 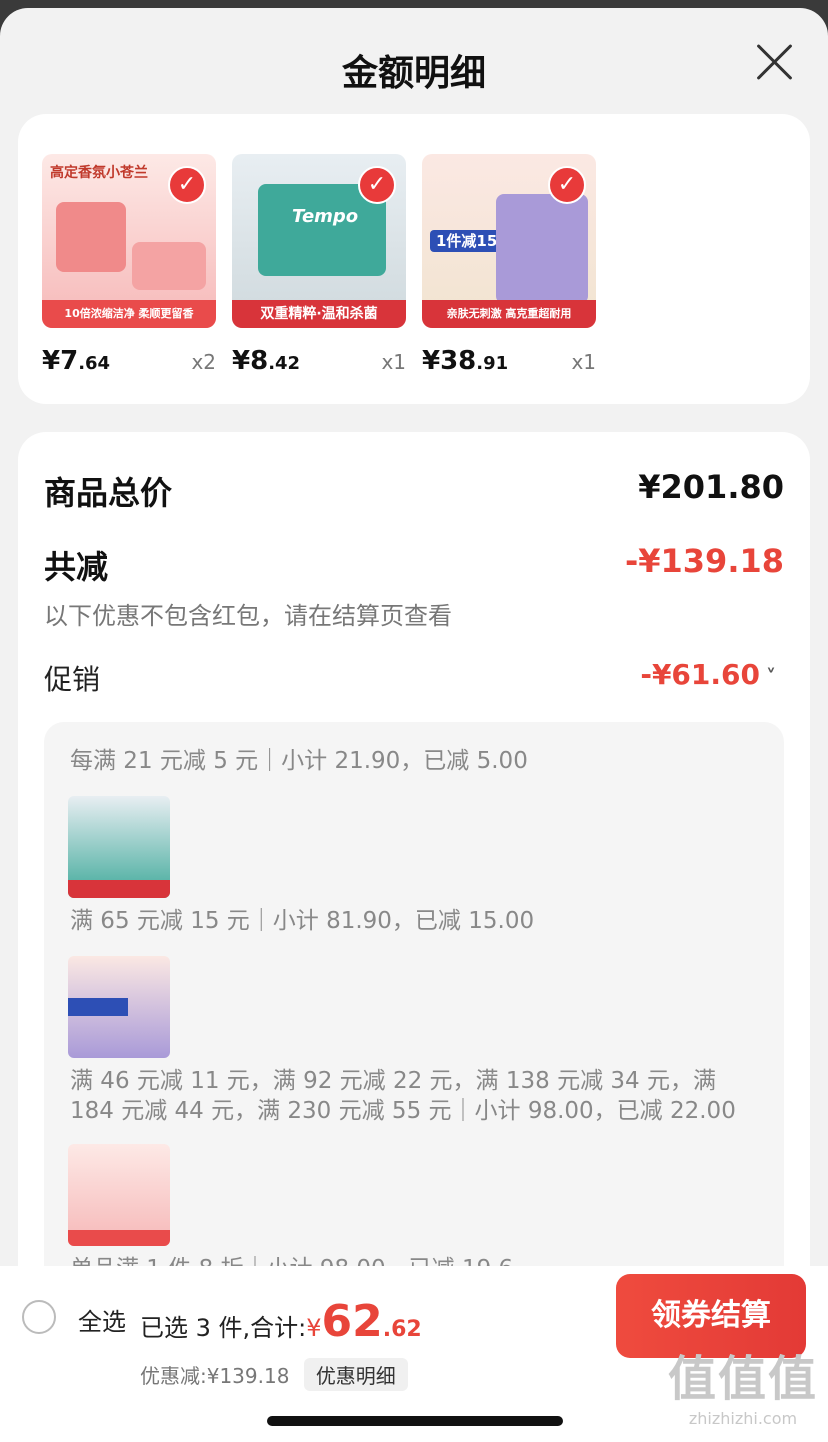 I want to click on product-tag: 双重精粹·温和杀菌, so click(x=319, y=314).